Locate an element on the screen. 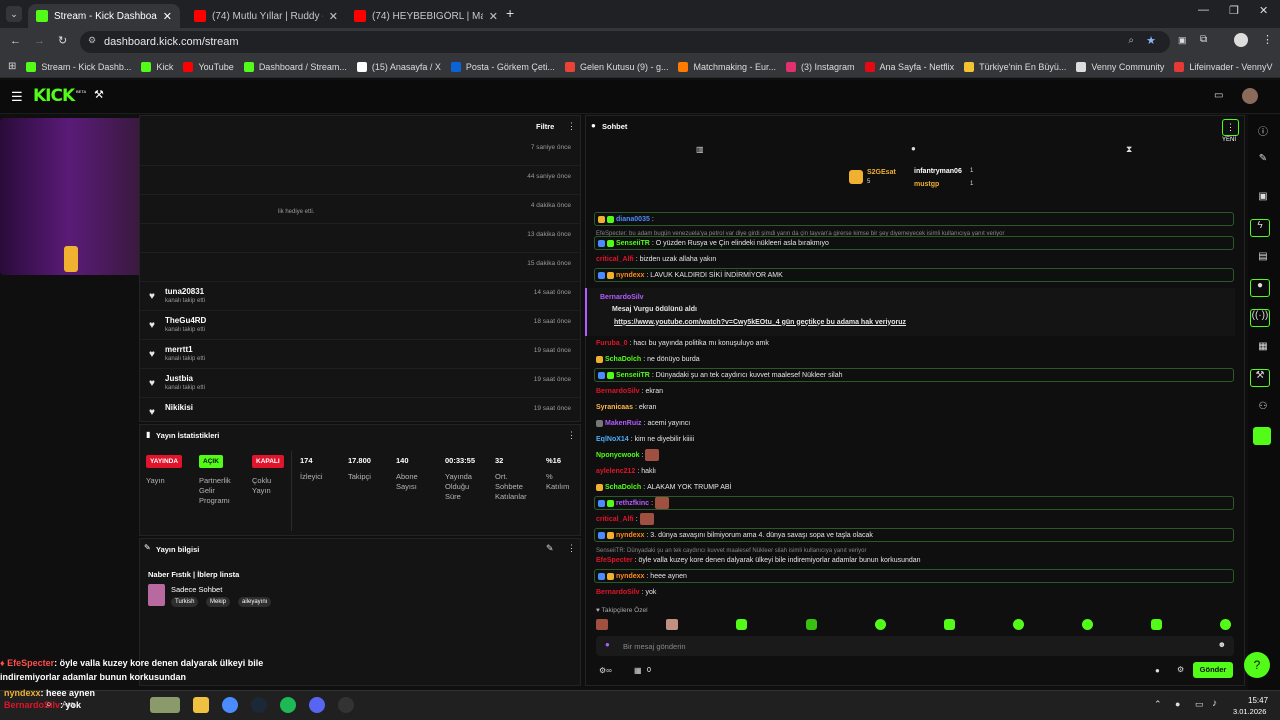 This screenshot has width=1280, height=720. tray-chevron-icon: ⌃ is located at coordinates (1158, 704).